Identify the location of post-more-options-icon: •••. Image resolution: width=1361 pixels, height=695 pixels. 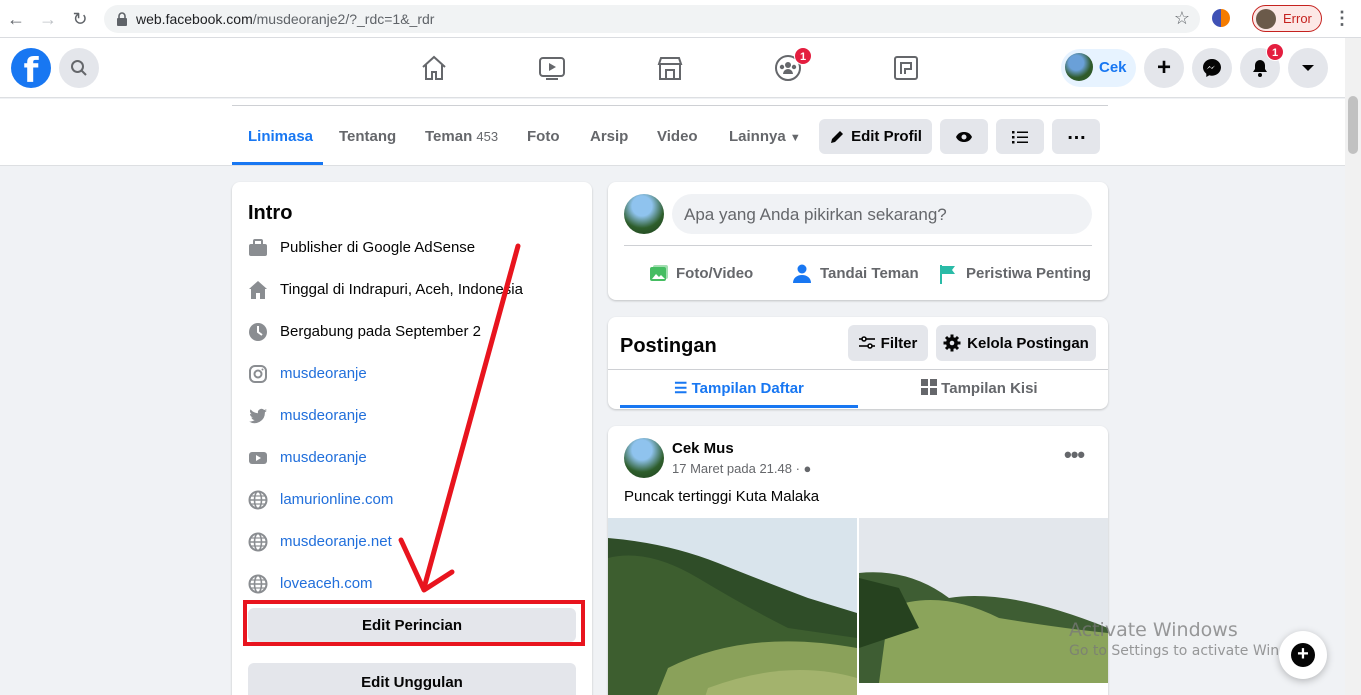
(1074, 455).